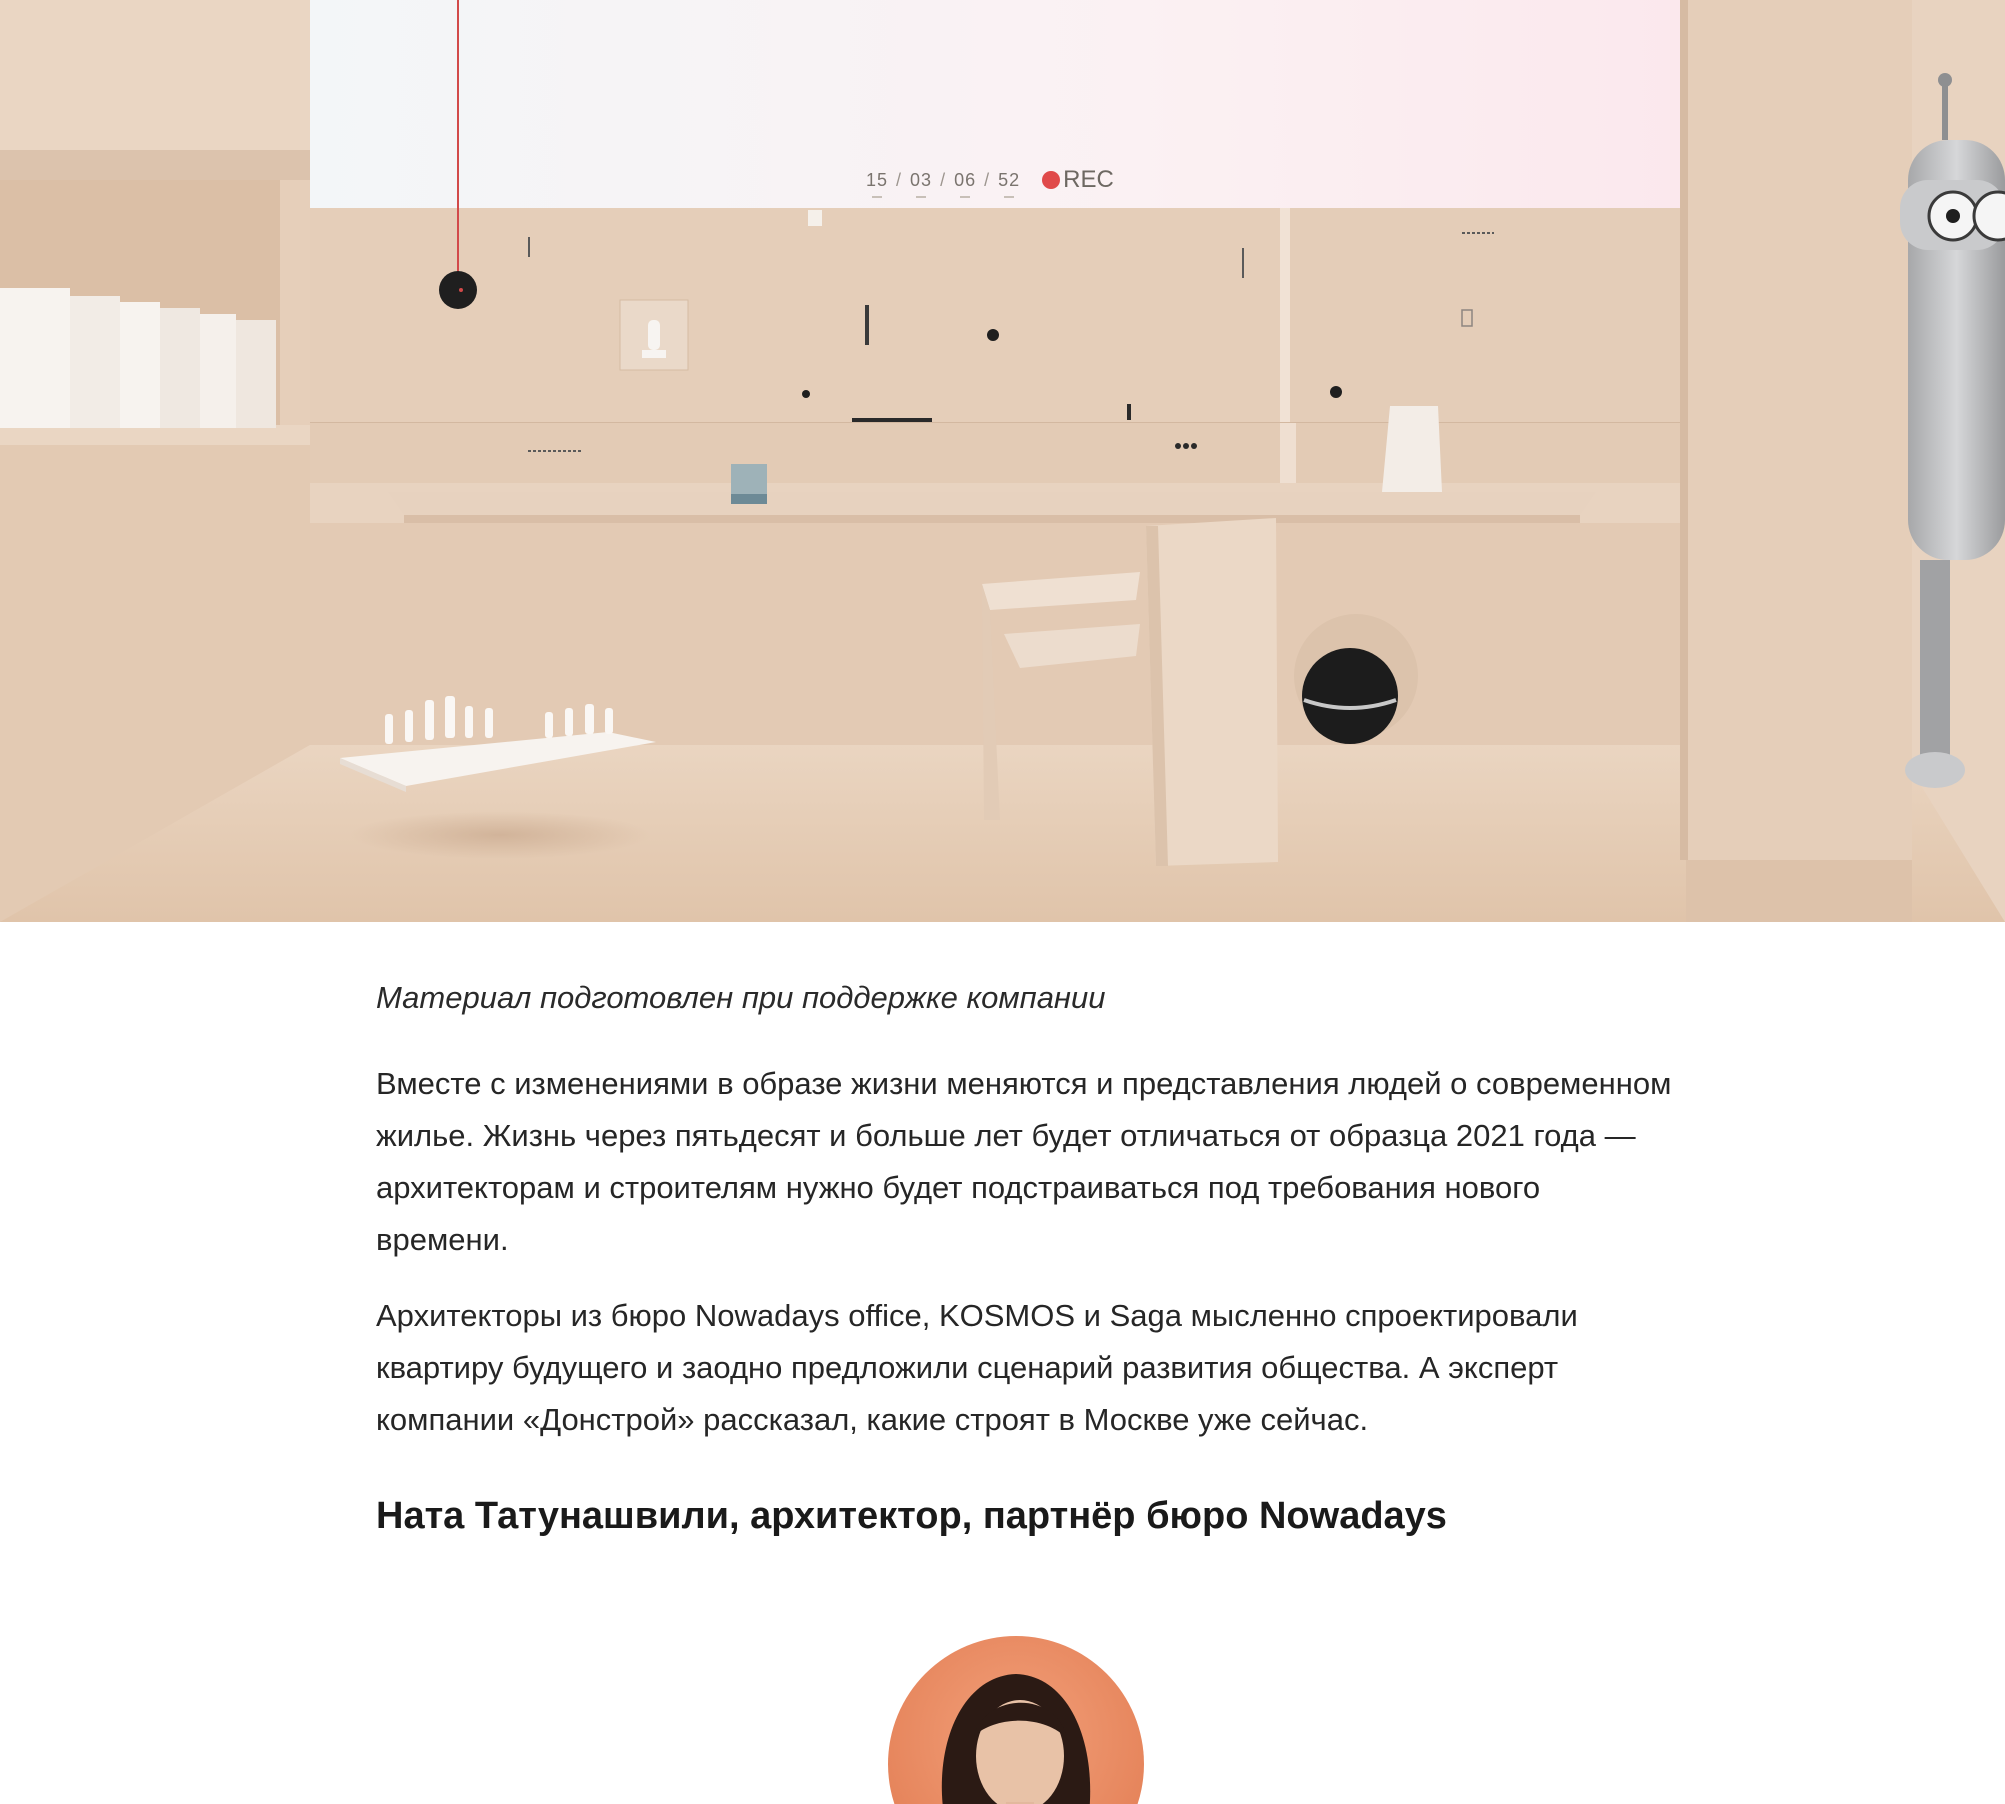  Describe the element at coordinates (1009, 183) in the screenshot. I see `hud-value-4: 52` at that location.